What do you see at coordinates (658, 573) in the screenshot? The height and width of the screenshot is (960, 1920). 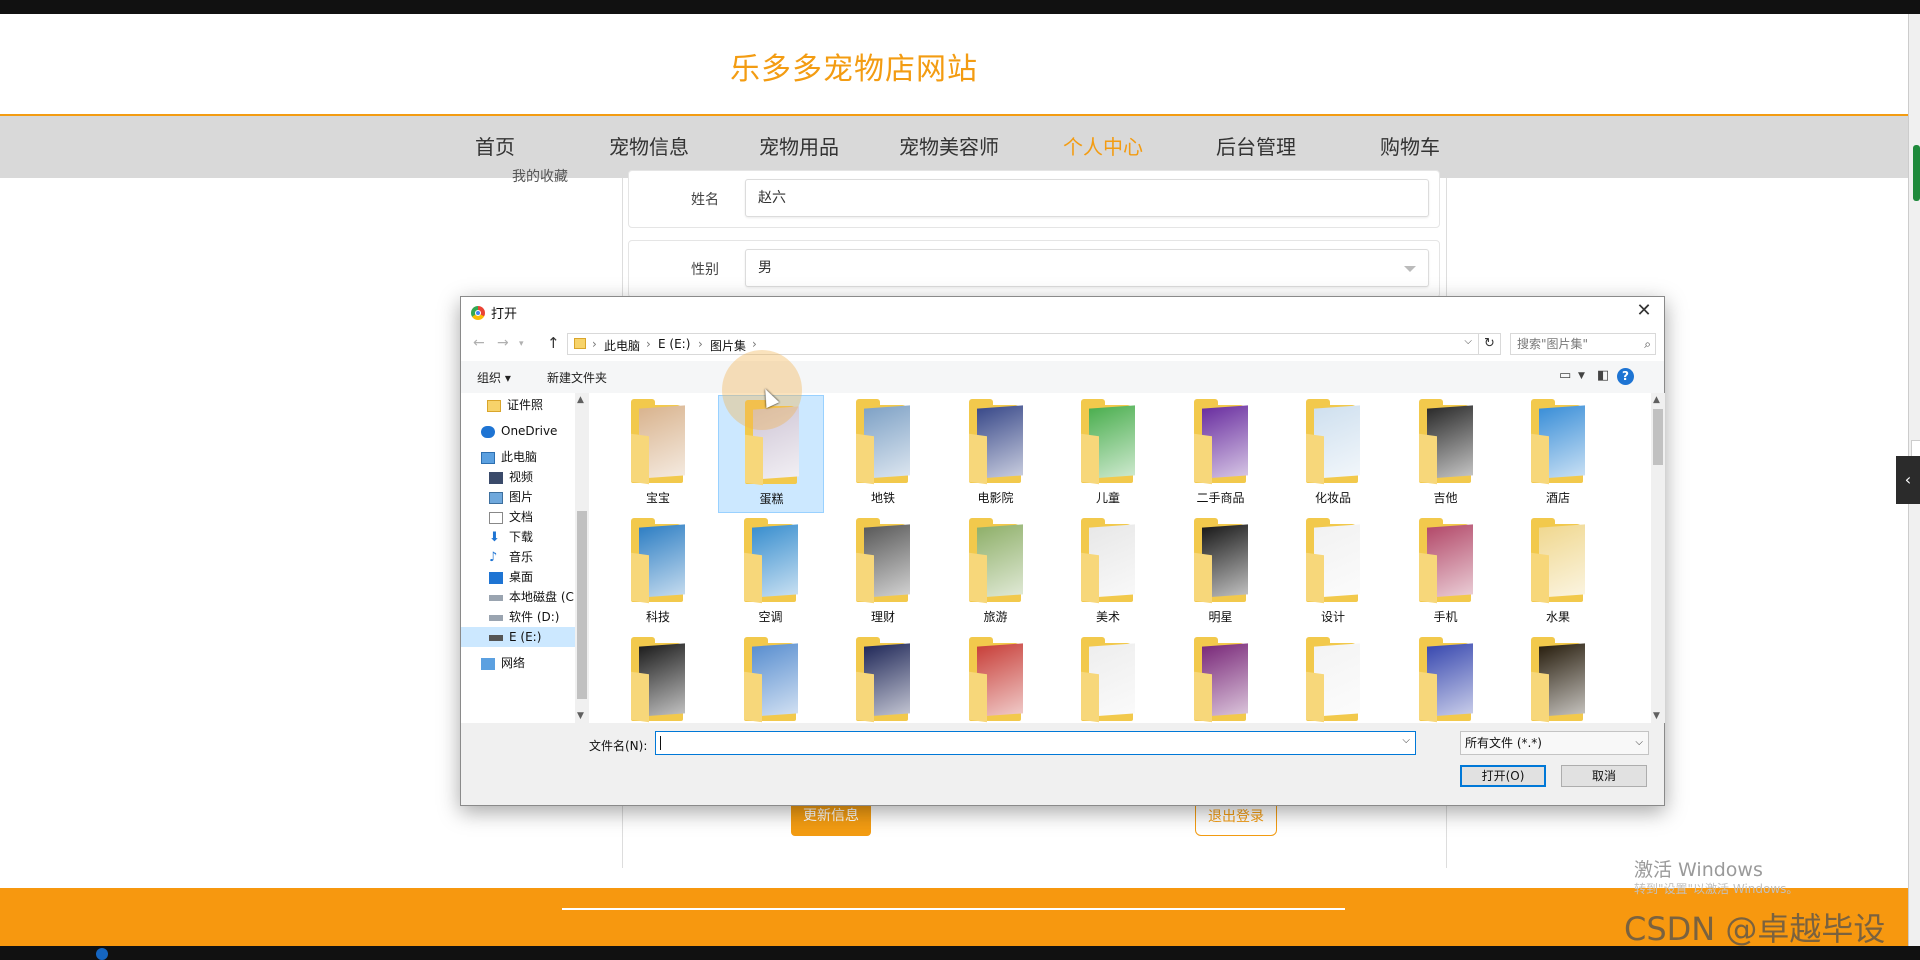 I see `folder-tile: 科技` at bounding box center [658, 573].